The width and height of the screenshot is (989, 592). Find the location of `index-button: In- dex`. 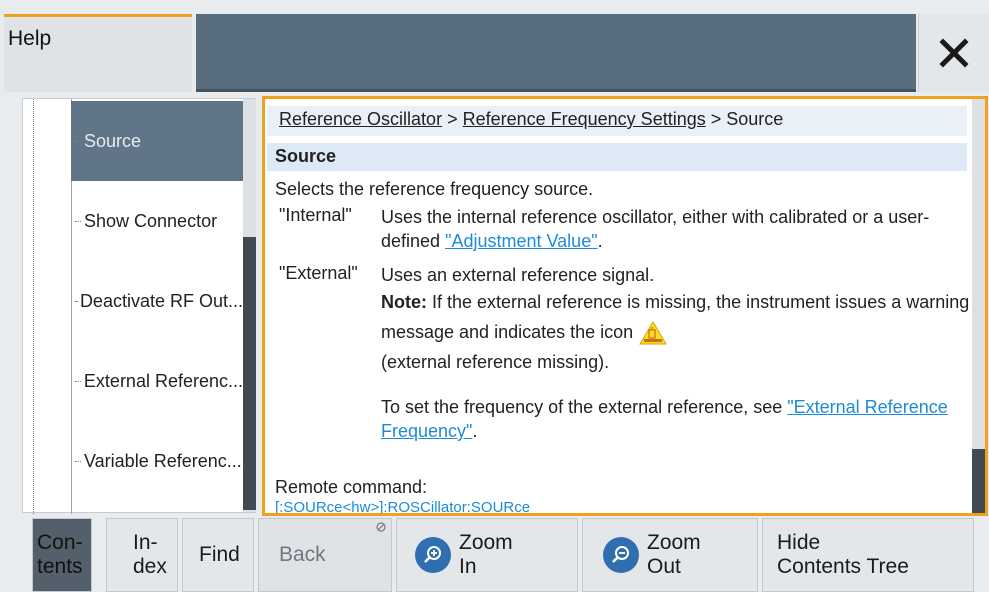

index-button: In- dex is located at coordinates (142, 555).